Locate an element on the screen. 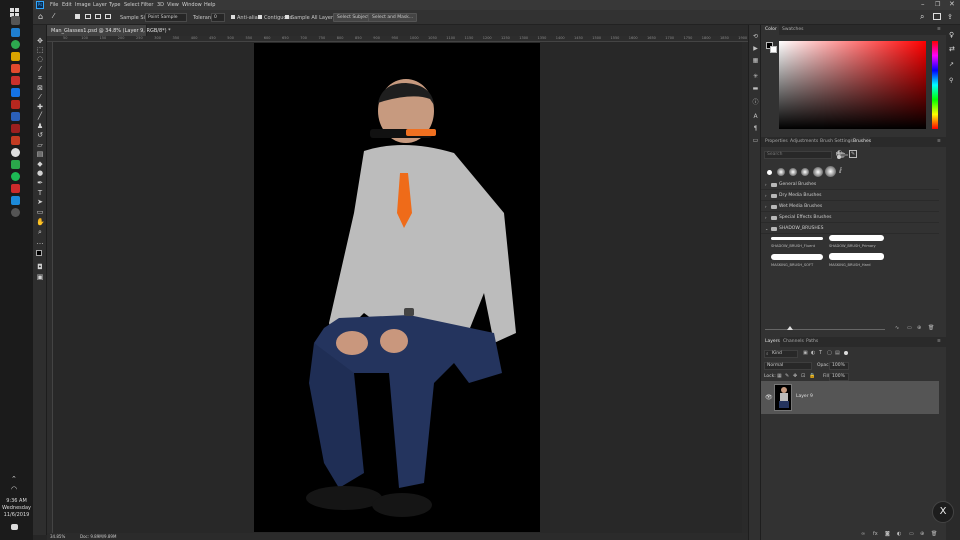  tab-brushes: Brushes is located at coordinates (862, 141).